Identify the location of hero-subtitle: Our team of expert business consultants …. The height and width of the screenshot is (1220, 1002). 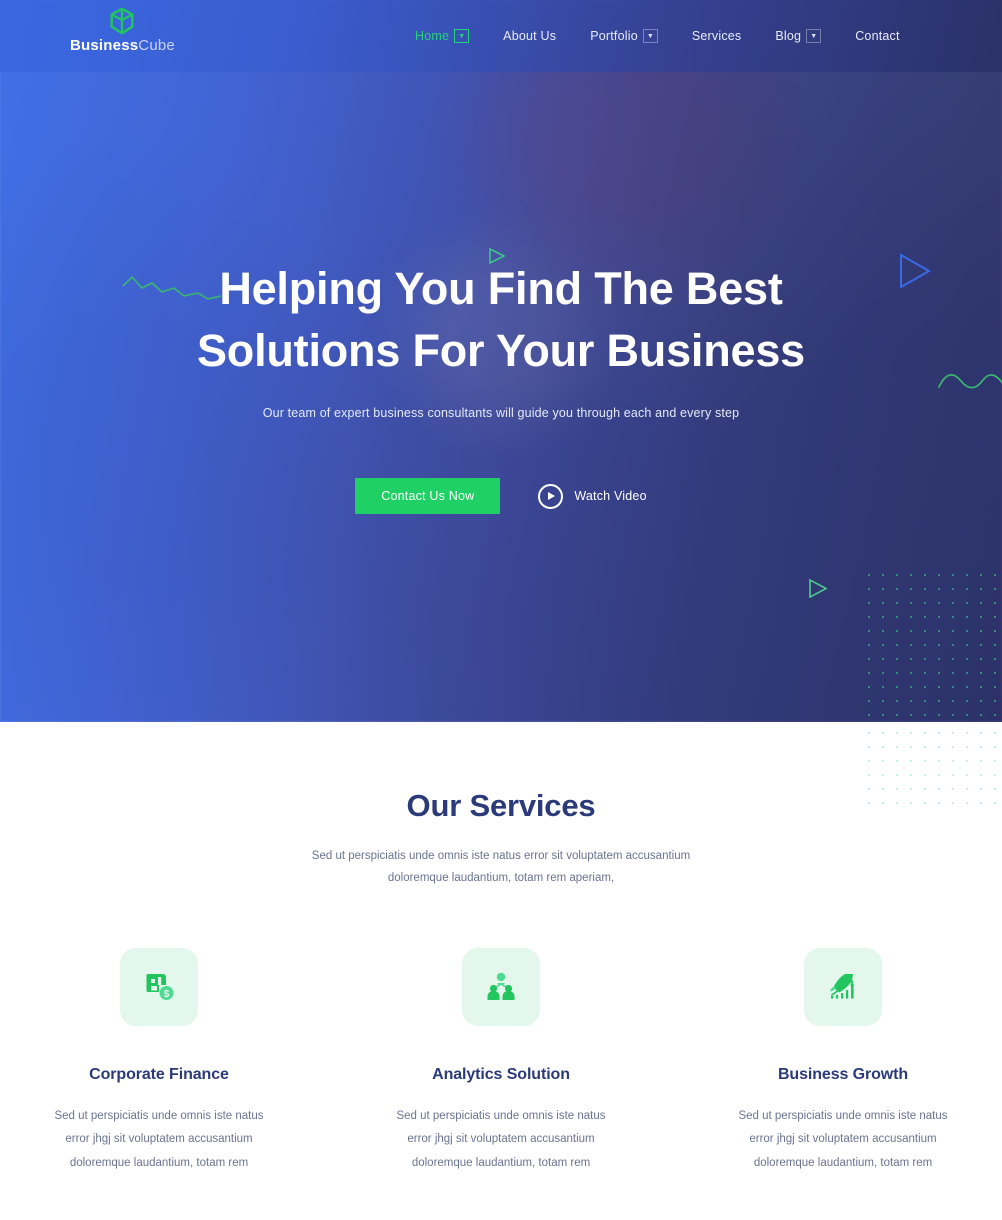
(501, 413).